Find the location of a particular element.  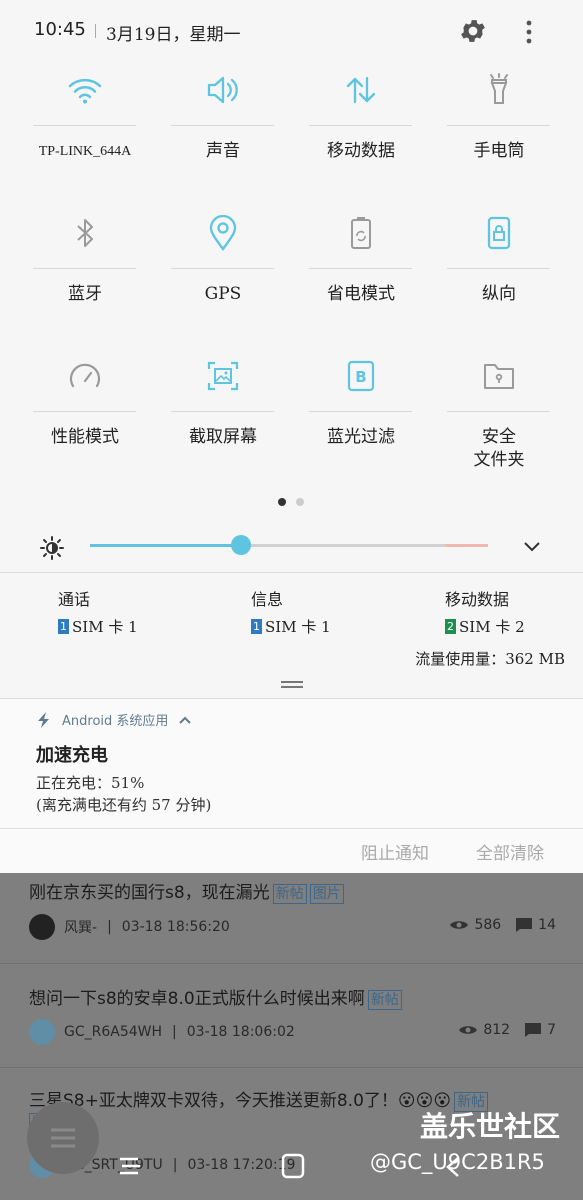

brightness-thumb is located at coordinates (241, 545).